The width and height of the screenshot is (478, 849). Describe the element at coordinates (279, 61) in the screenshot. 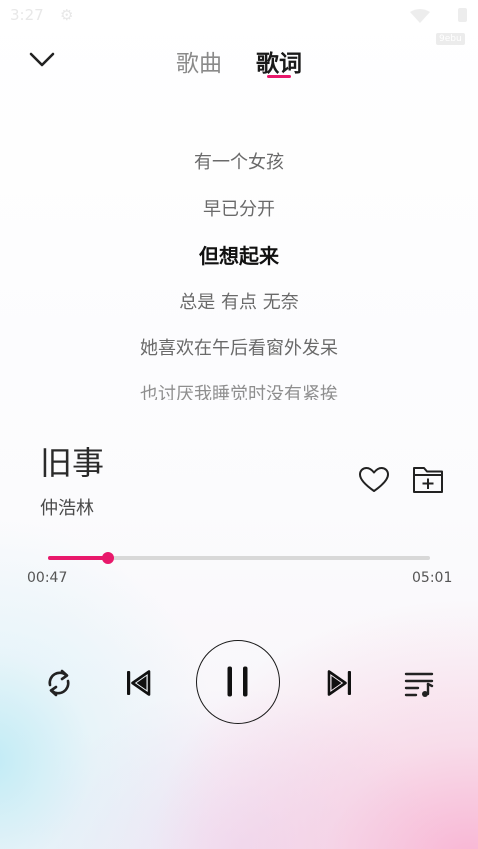

I see `tab-lyrics: 歌词` at that location.